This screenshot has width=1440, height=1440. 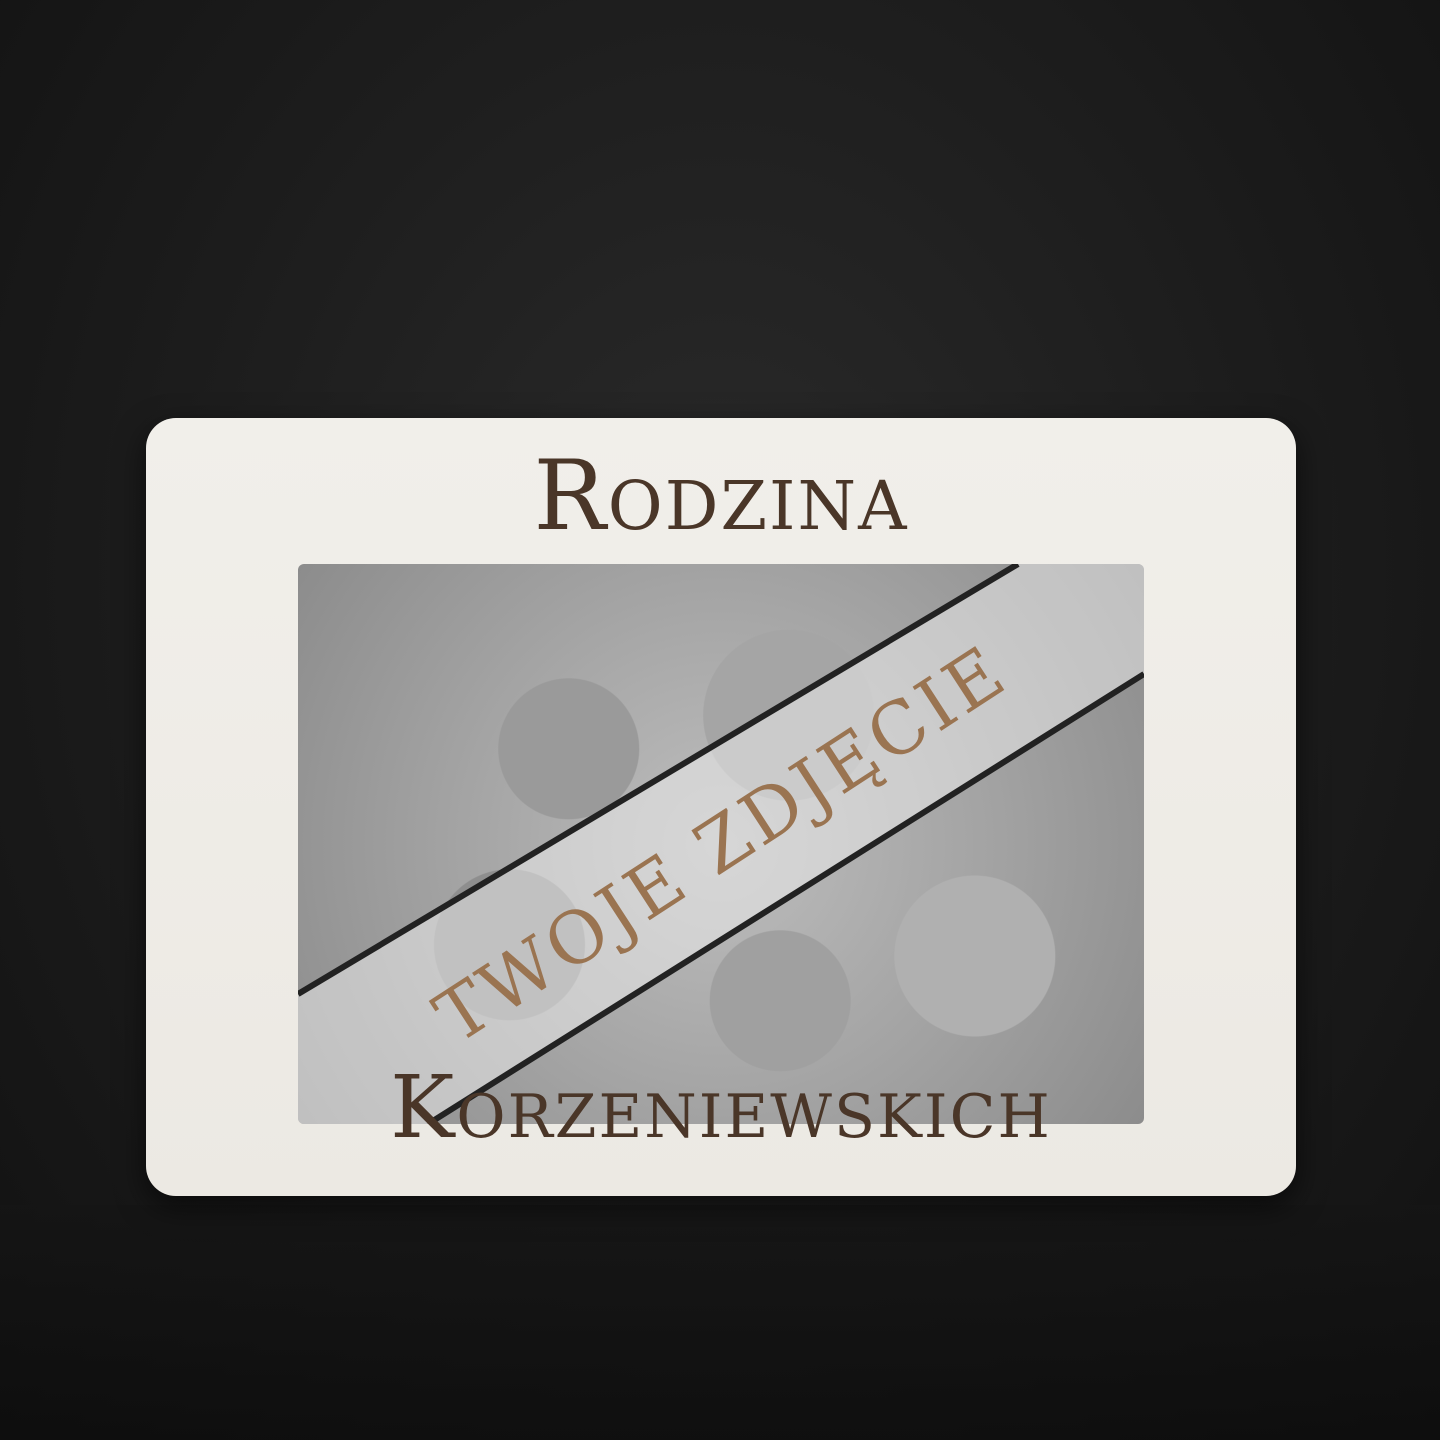 What do you see at coordinates (721, 1108) in the screenshot?
I see `frame-title-bottom: Korzeniewskich` at bounding box center [721, 1108].